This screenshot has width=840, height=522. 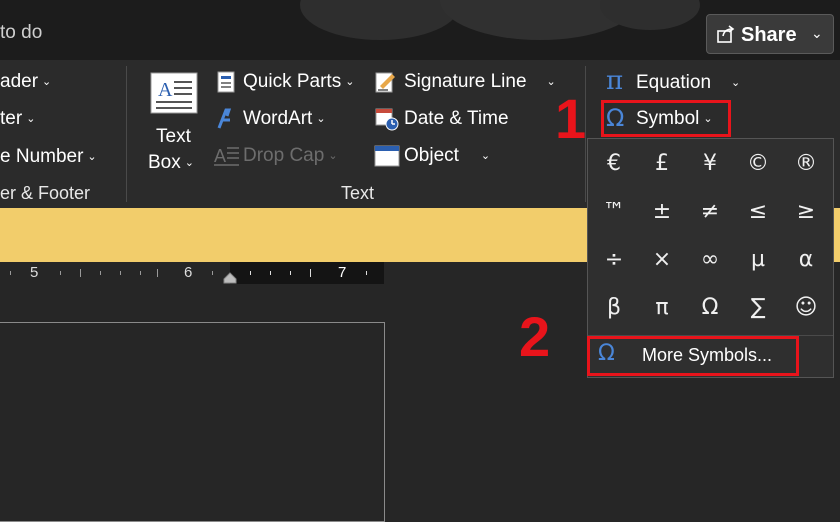 I want to click on symbol-cell: ¥, so click(x=710, y=163).